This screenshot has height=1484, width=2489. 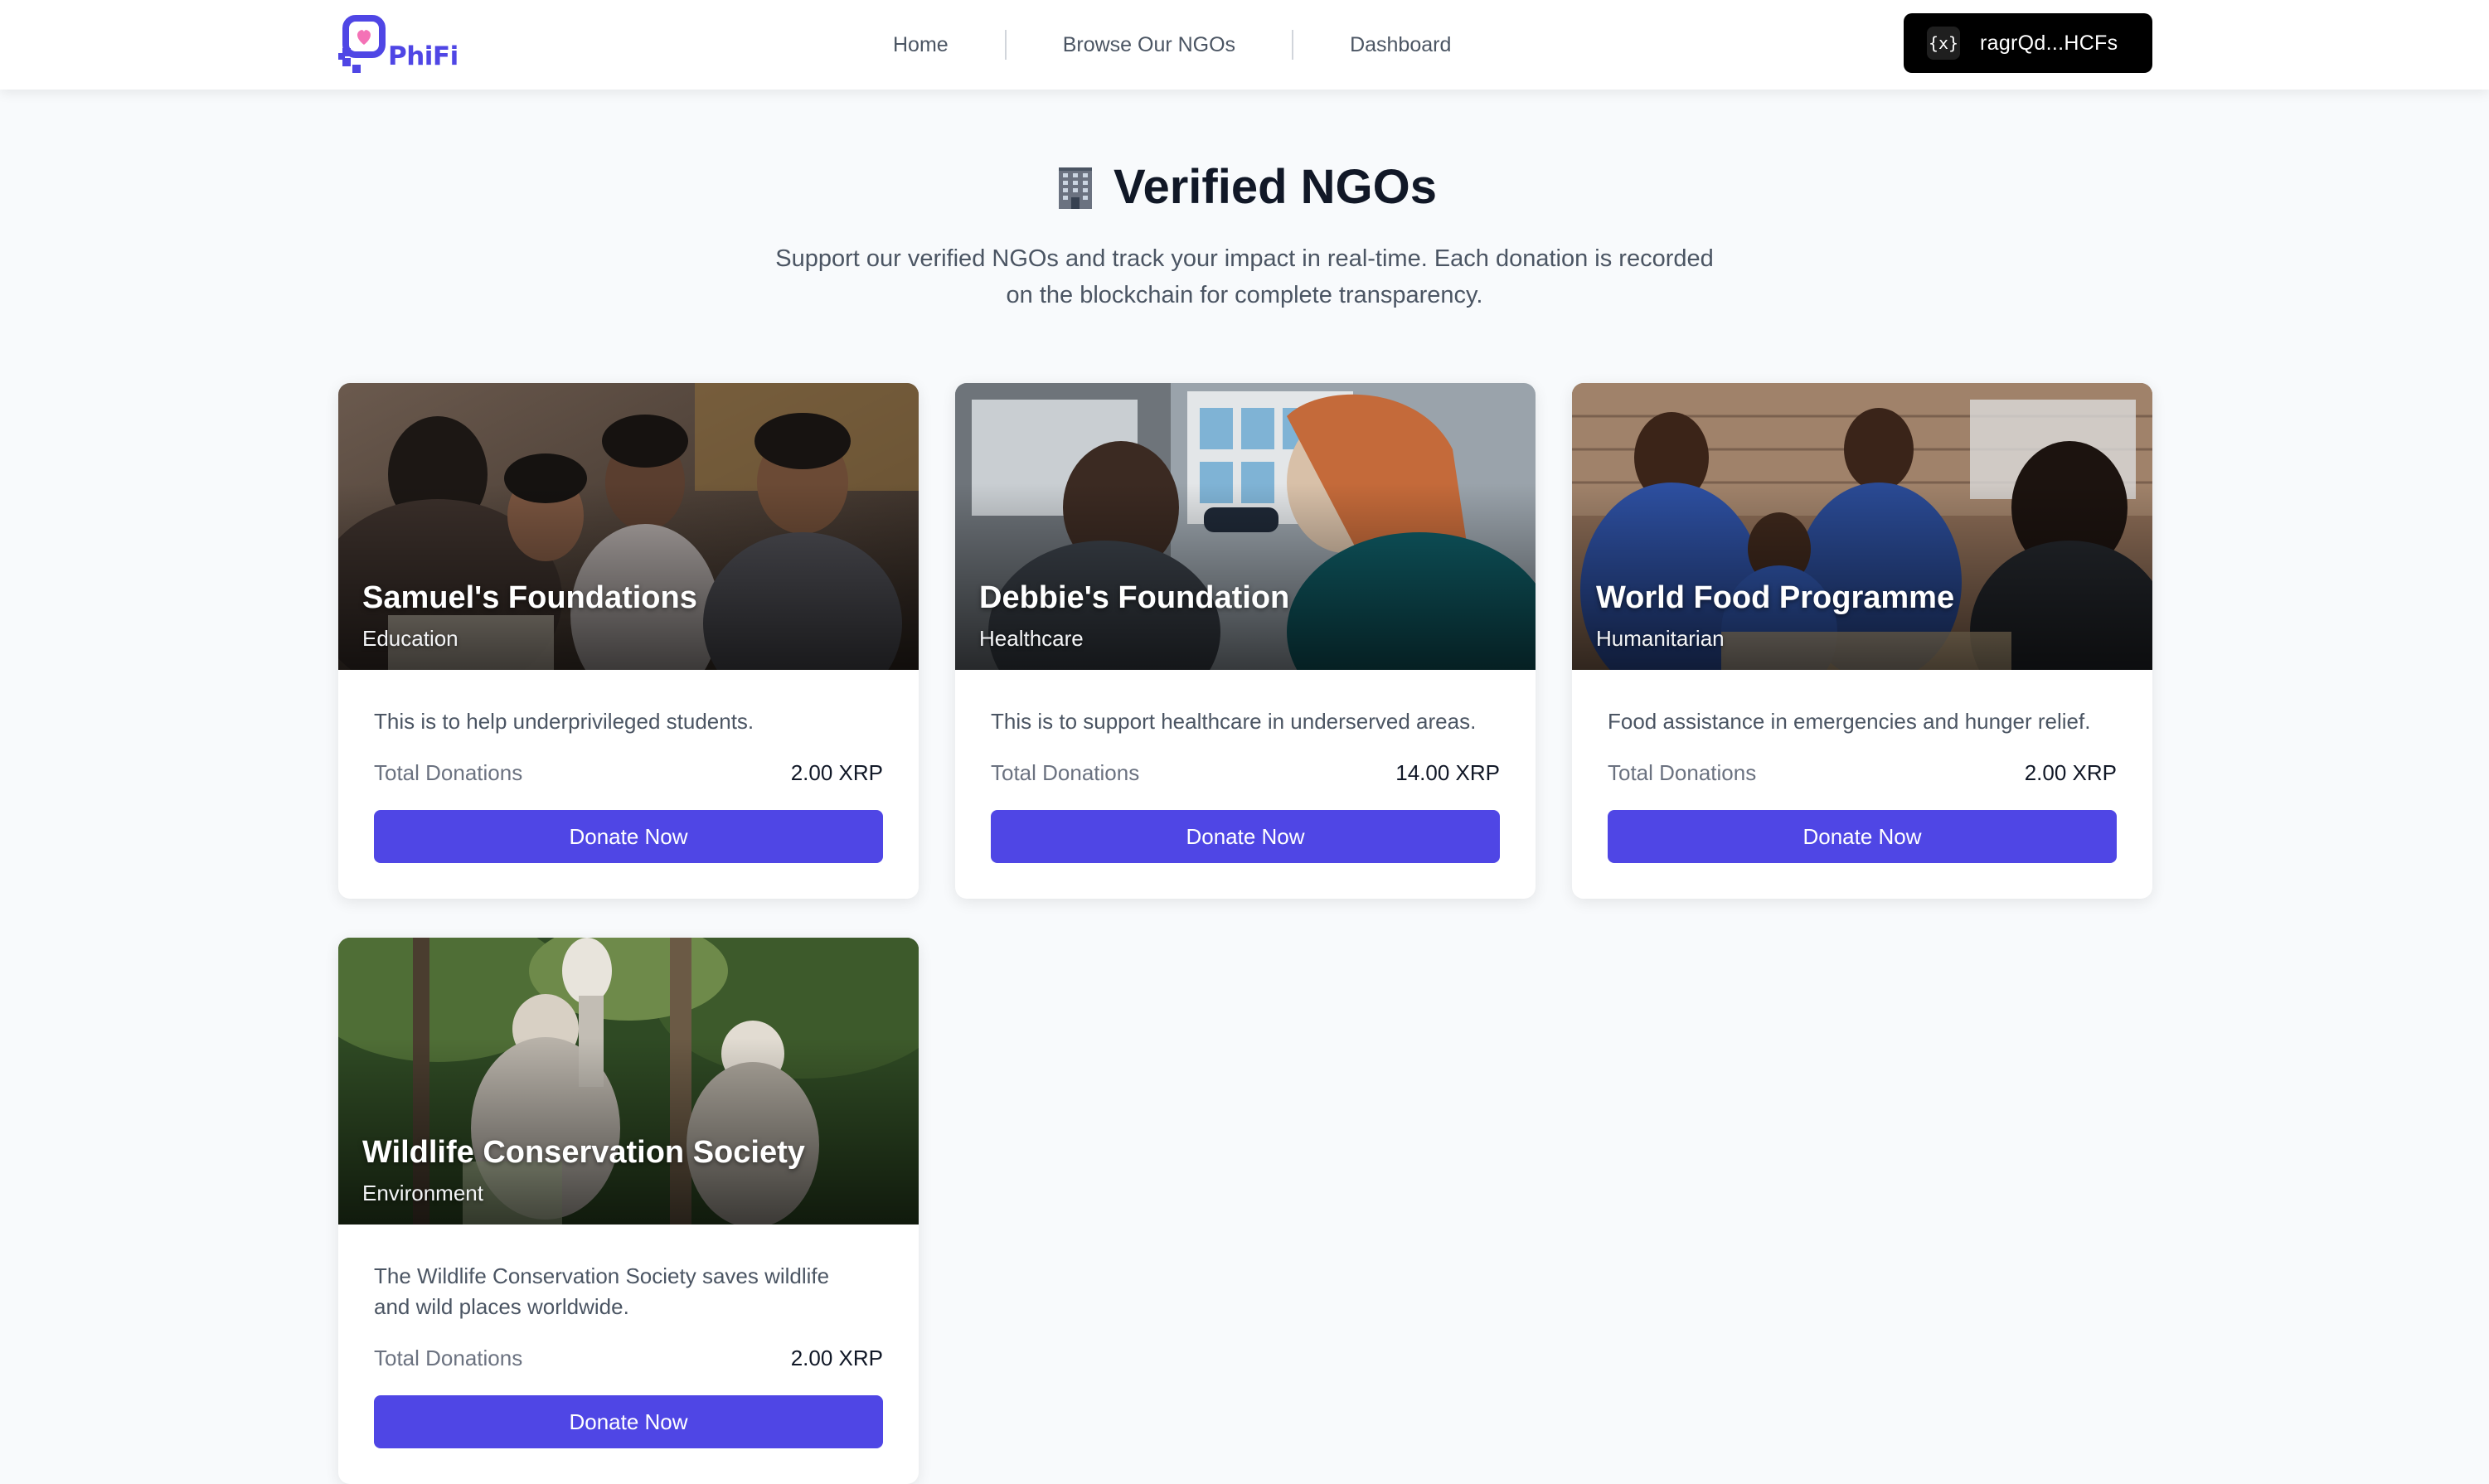 What do you see at coordinates (1660, 638) in the screenshot?
I see `ngo-category: Humanitarian` at bounding box center [1660, 638].